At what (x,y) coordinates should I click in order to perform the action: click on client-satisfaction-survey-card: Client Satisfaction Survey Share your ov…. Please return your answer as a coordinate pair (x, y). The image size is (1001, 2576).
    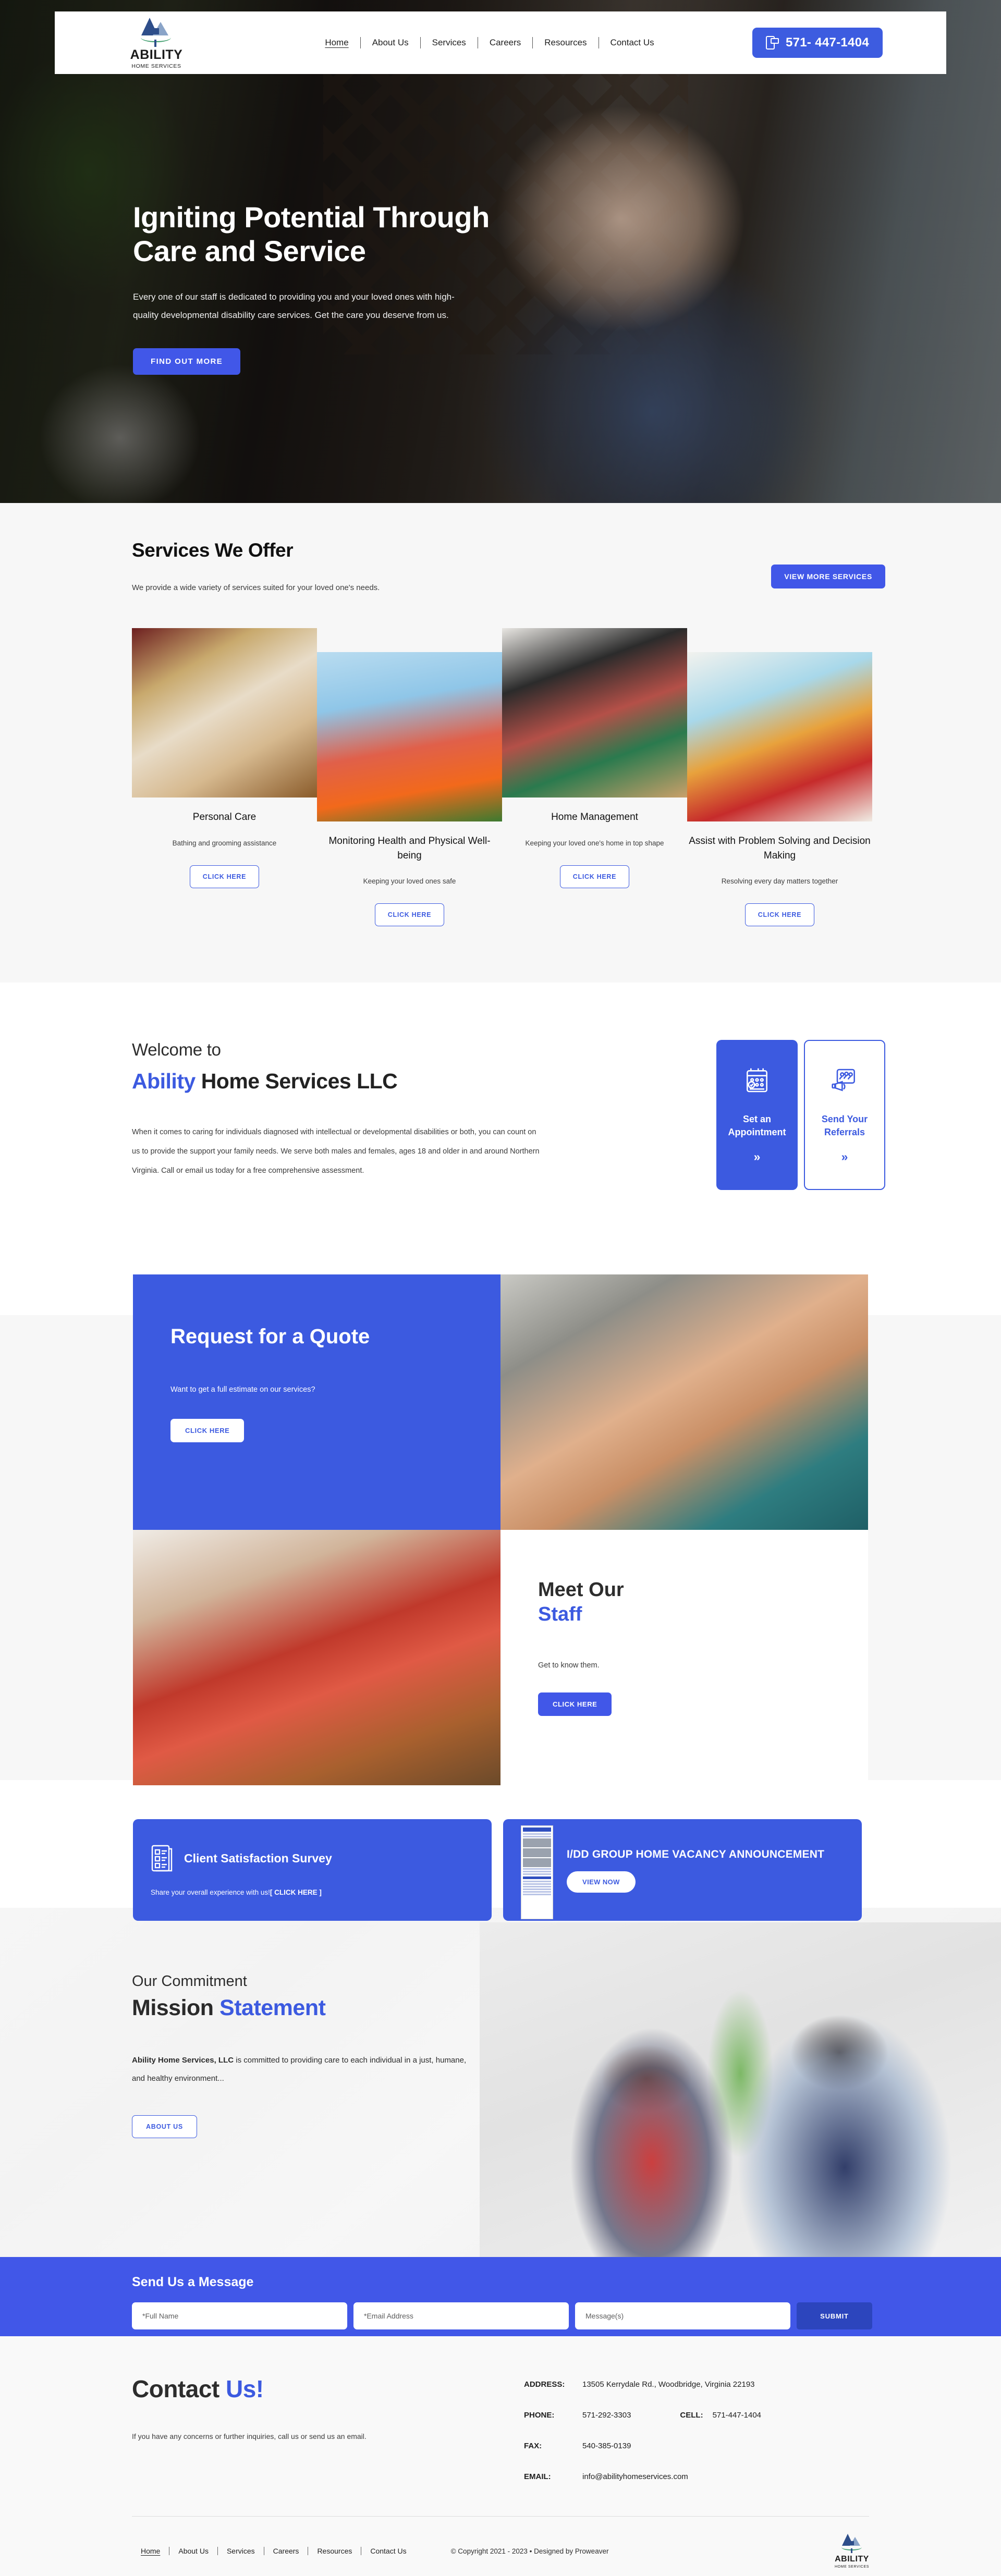
    Looking at the image, I should click on (312, 1870).